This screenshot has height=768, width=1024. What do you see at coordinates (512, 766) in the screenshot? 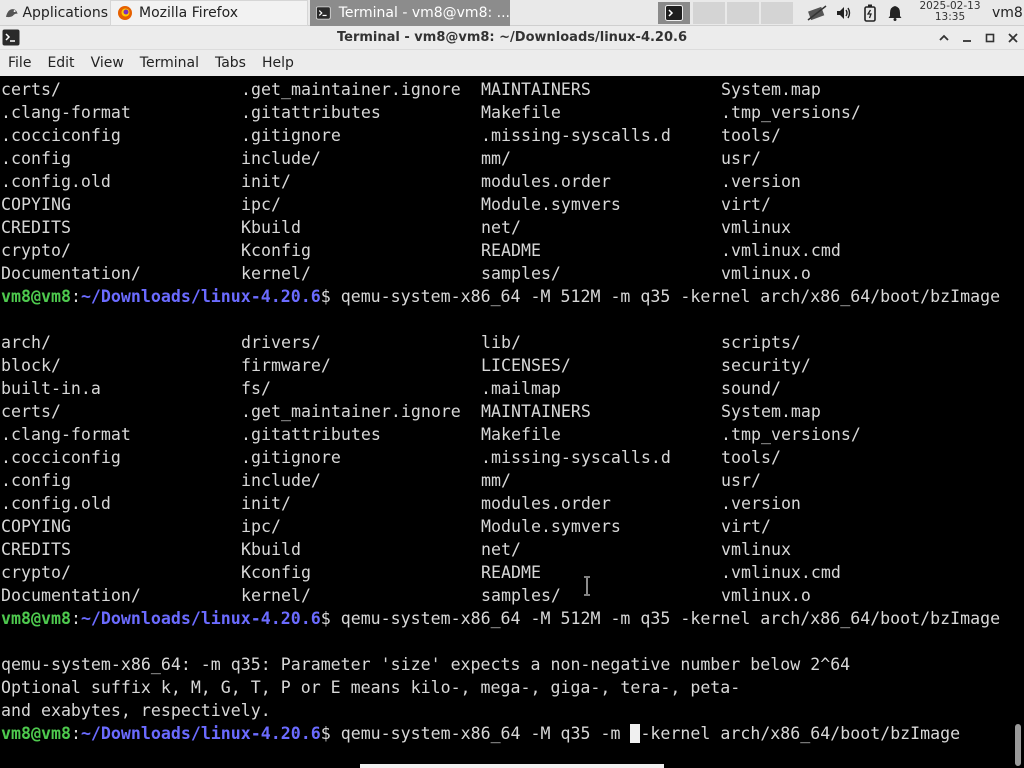
I see `bottom-panel-strip` at bounding box center [512, 766].